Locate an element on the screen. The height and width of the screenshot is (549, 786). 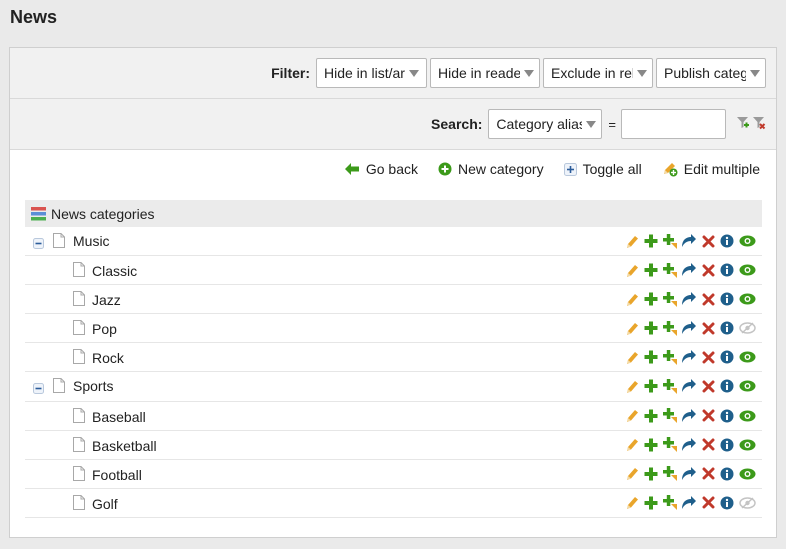
search-field-select: Category alias is located at coordinates (545, 124).